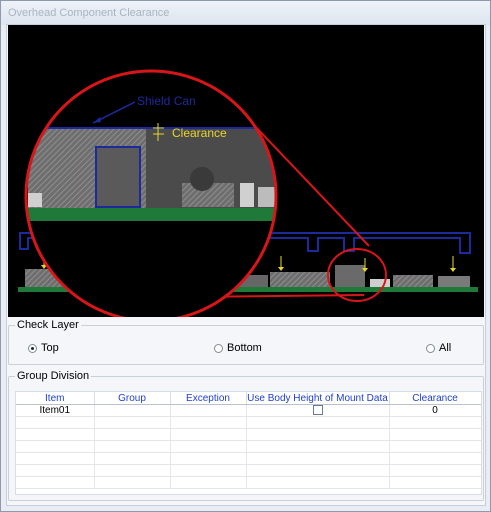  Describe the element at coordinates (430, 348) in the screenshot. I see `radio-all-indicator` at that location.